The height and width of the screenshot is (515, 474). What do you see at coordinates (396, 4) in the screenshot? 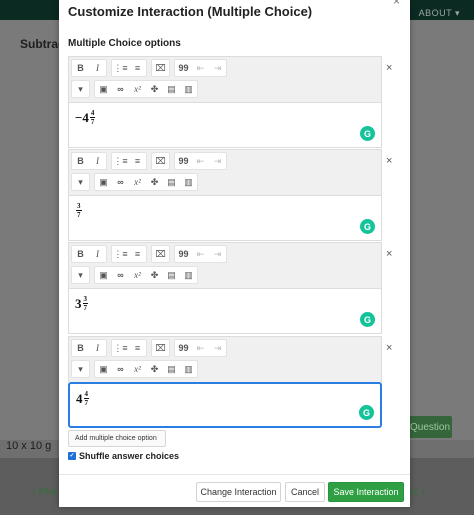
I see `close-icon: ×` at bounding box center [396, 4].